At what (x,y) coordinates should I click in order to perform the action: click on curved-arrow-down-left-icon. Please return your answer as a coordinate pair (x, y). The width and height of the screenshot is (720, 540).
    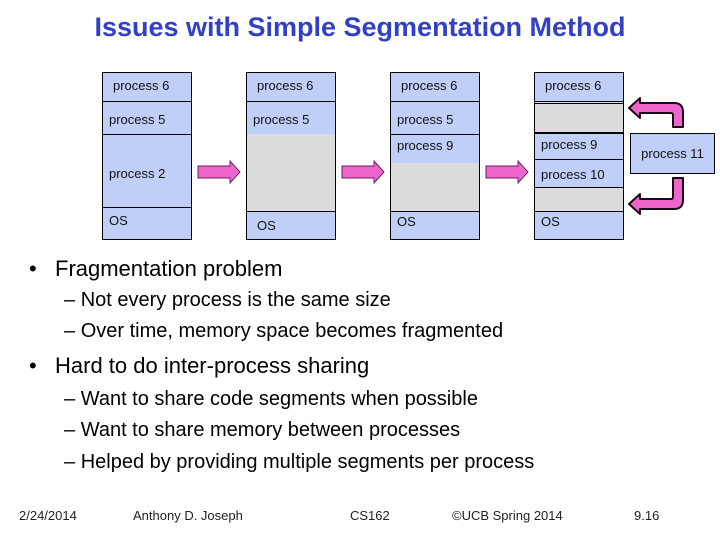
    Looking at the image, I should click on (656, 196).